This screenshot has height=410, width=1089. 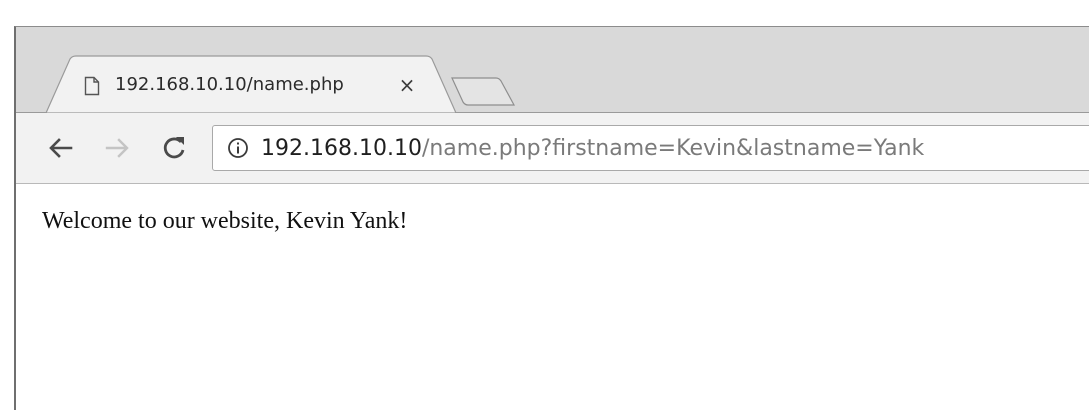 I want to click on page-icon, so click(x=92, y=86).